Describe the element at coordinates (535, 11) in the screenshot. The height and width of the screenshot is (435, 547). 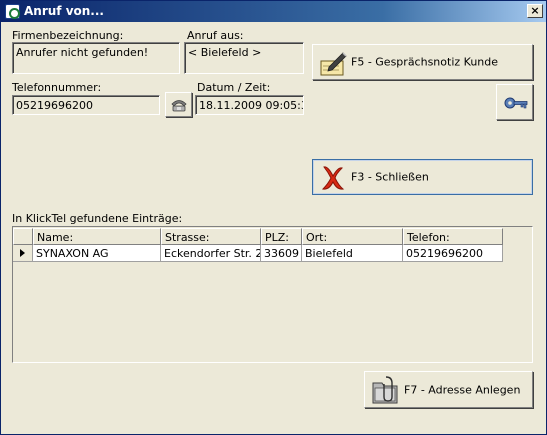
I see `close-window-button: ×` at that location.